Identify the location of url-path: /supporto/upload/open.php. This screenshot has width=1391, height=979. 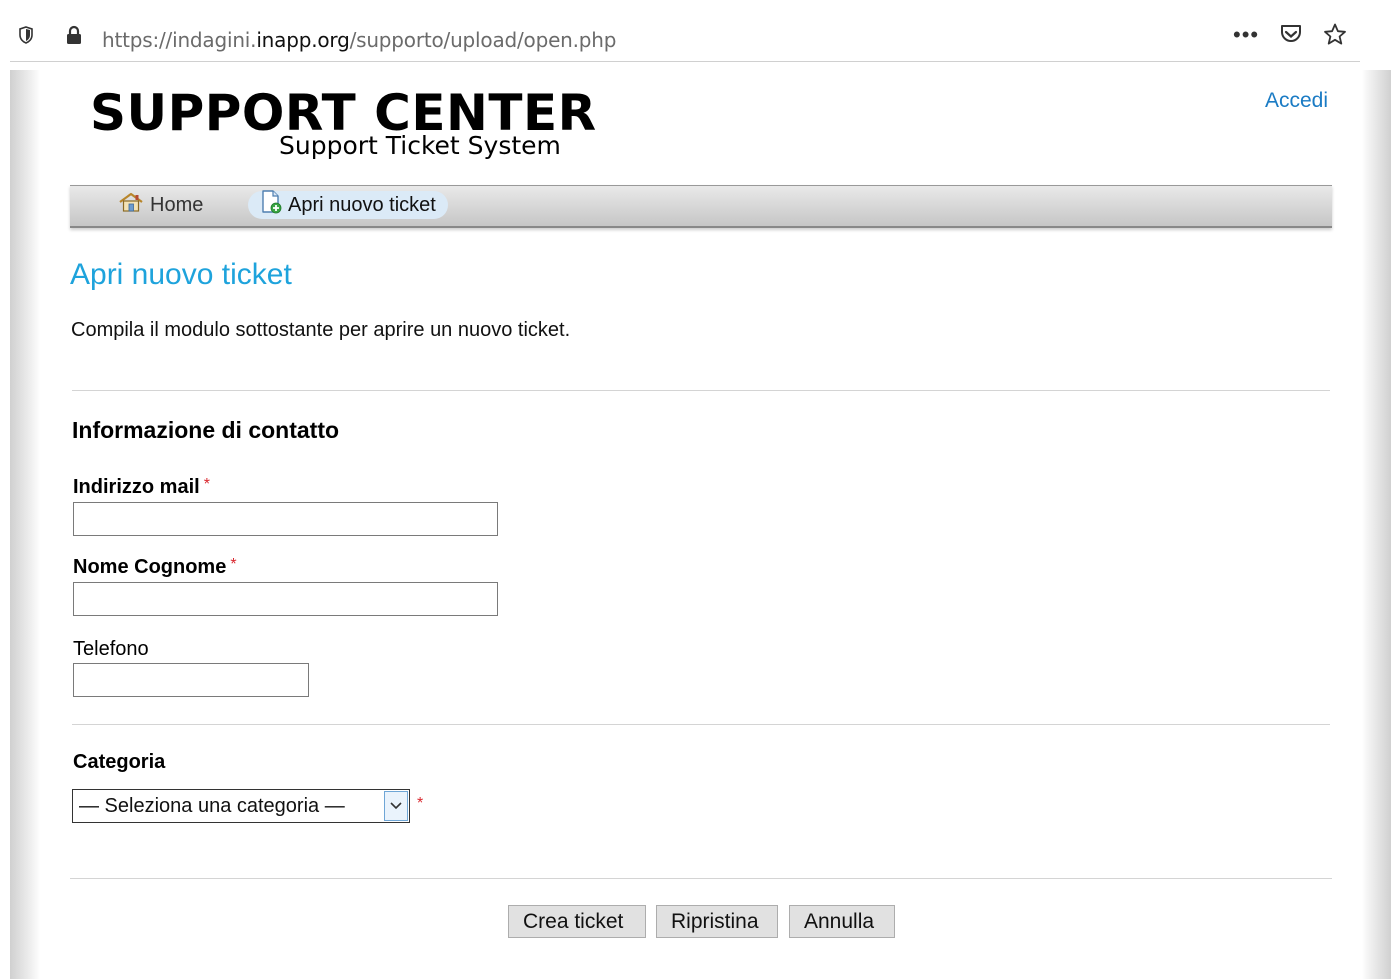
(483, 40).